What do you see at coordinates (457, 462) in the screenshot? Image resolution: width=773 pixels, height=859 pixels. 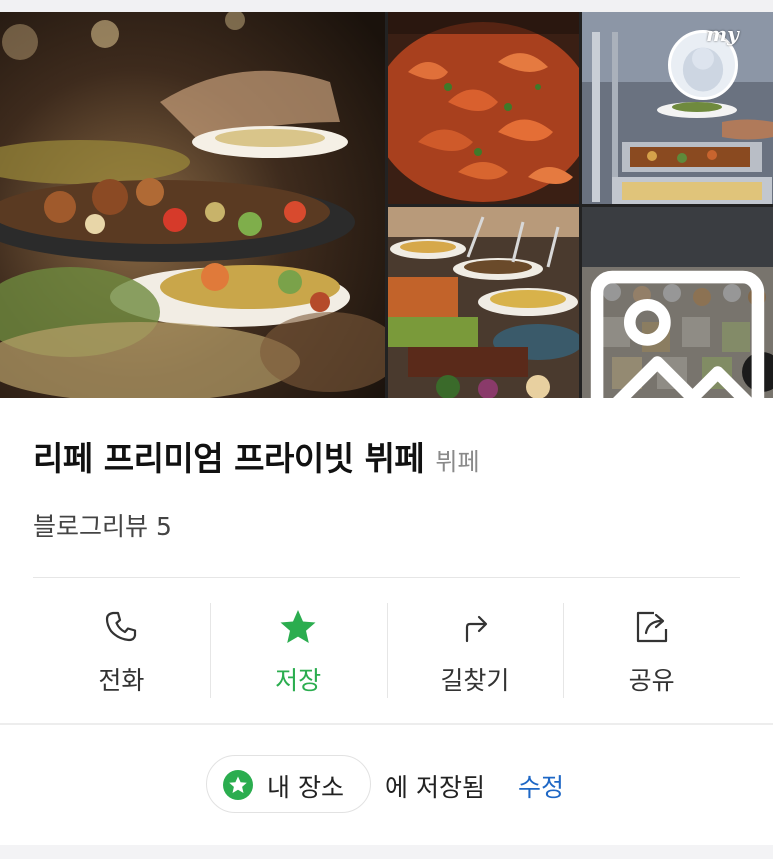 I see `place-category: 뷔페` at bounding box center [457, 462].